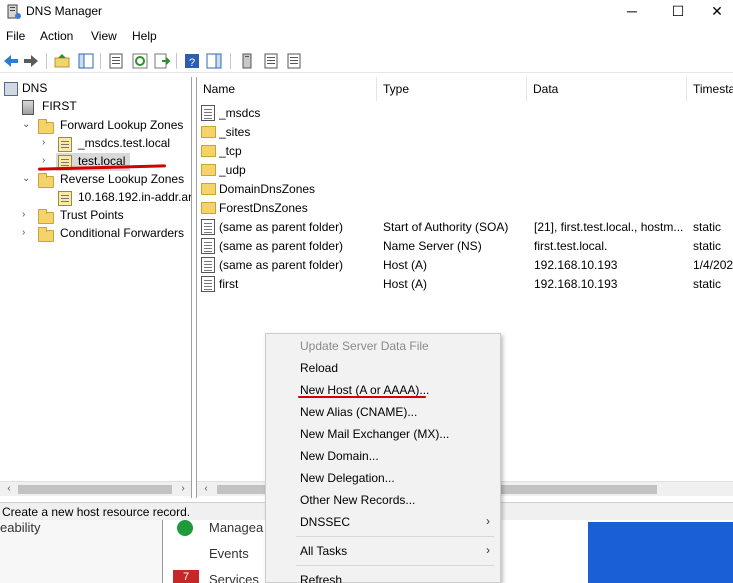  Describe the element at coordinates (660, 552) in the screenshot. I see `background-blue-tile` at that location.